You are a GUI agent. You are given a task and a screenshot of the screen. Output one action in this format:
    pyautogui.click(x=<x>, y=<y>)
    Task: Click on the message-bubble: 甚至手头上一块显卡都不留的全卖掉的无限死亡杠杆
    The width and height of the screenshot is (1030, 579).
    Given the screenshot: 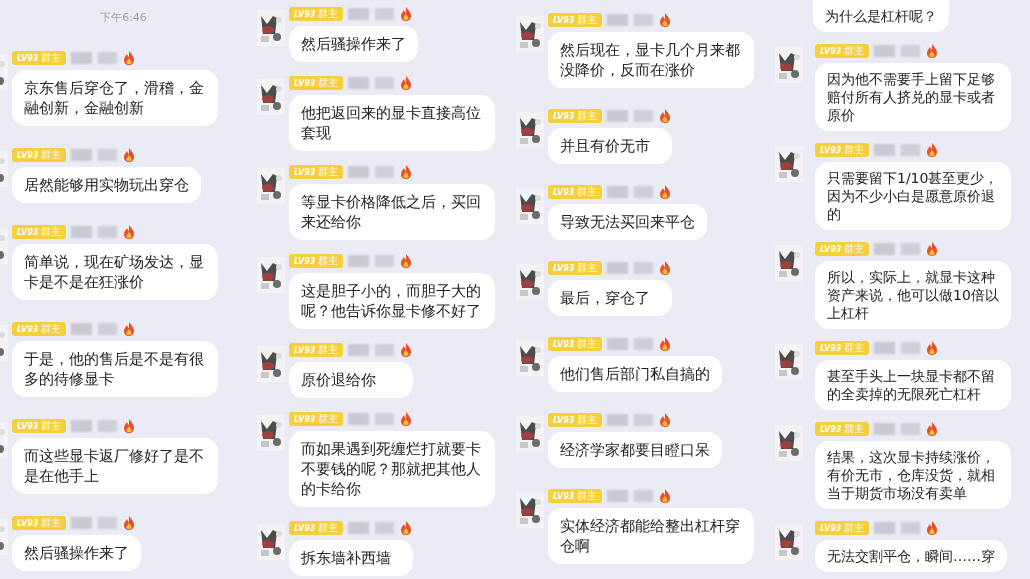 What is the action you would take?
    pyautogui.click(x=913, y=385)
    